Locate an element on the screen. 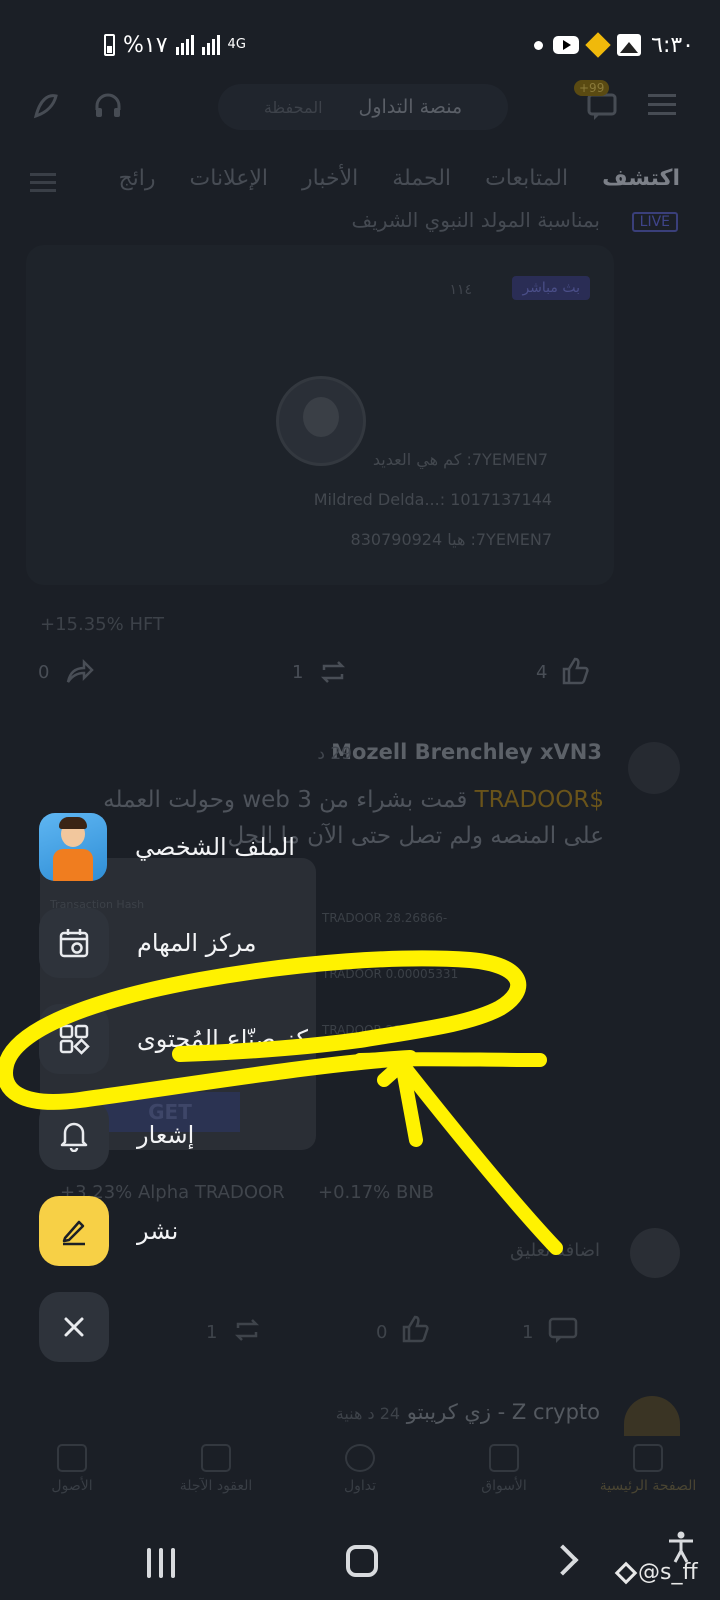 The width and height of the screenshot is (720, 1600). commenter-avatar is located at coordinates (655, 1253).